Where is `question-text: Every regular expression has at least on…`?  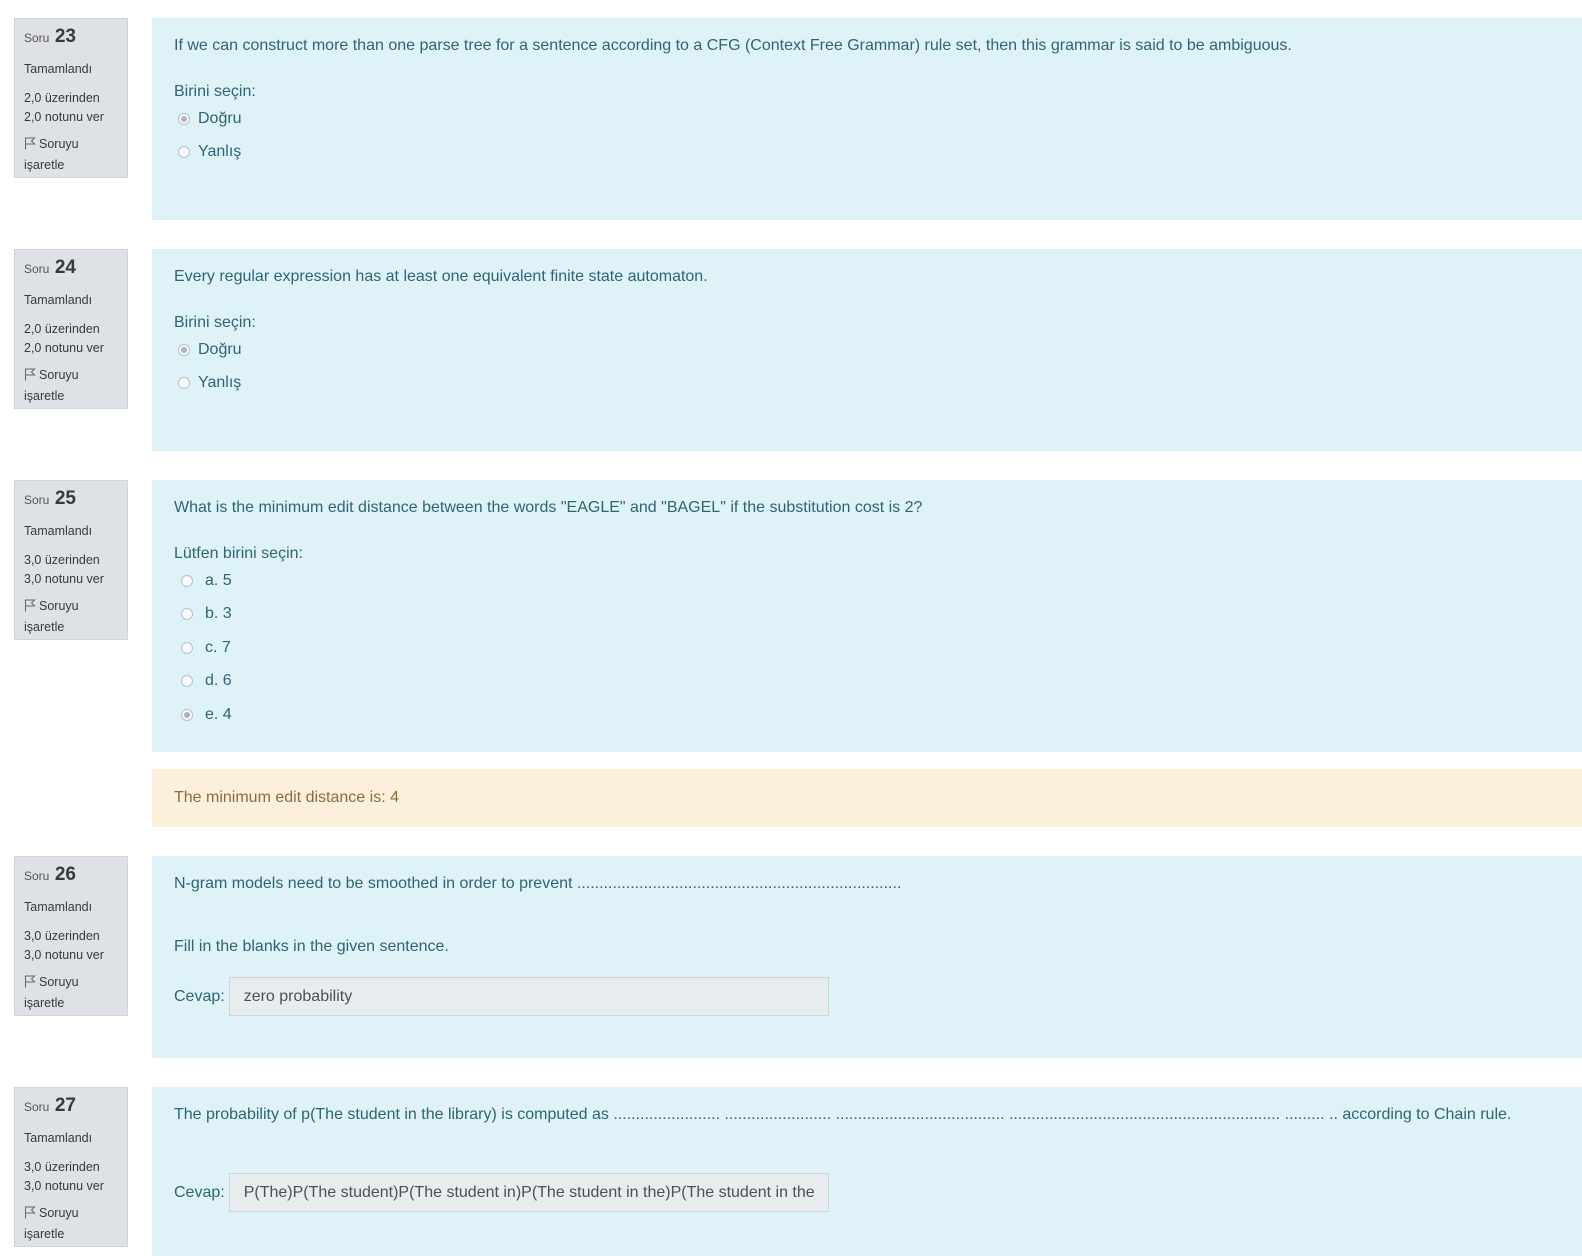
question-text: Every regular expression has at least on… is located at coordinates (441, 276).